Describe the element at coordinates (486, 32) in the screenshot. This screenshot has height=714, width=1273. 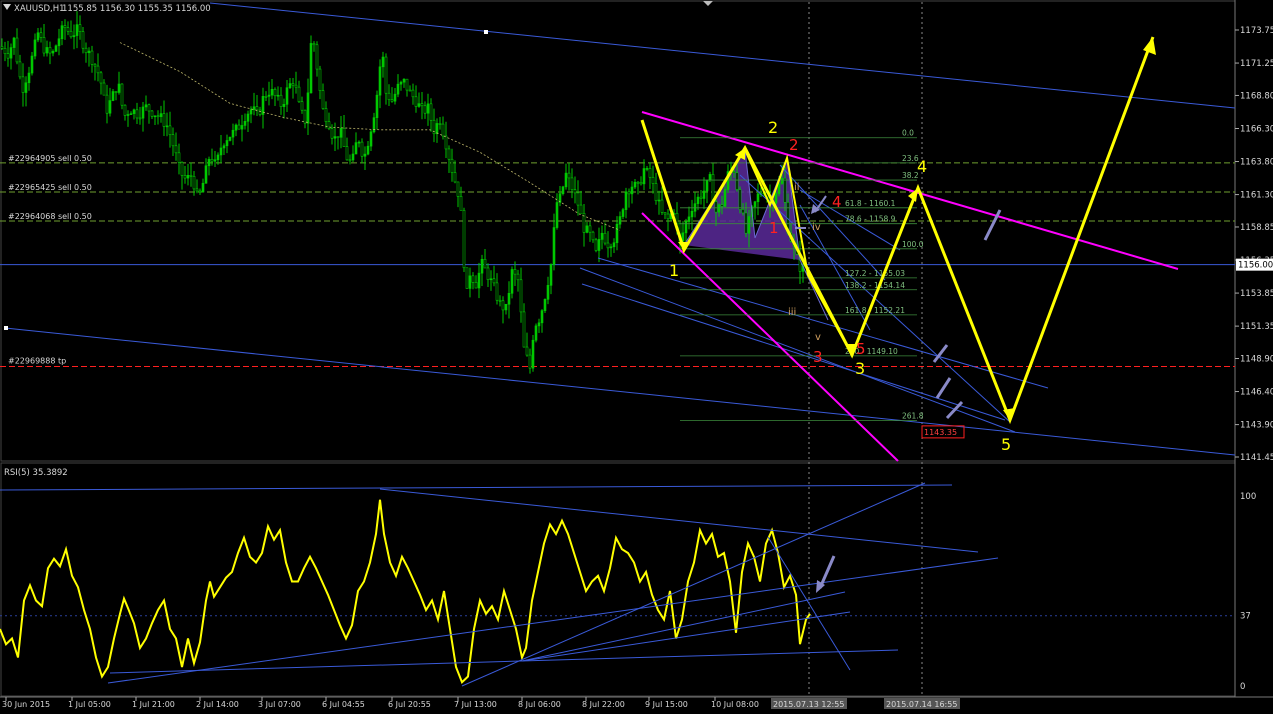
I see `trendline-anchor` at that location.